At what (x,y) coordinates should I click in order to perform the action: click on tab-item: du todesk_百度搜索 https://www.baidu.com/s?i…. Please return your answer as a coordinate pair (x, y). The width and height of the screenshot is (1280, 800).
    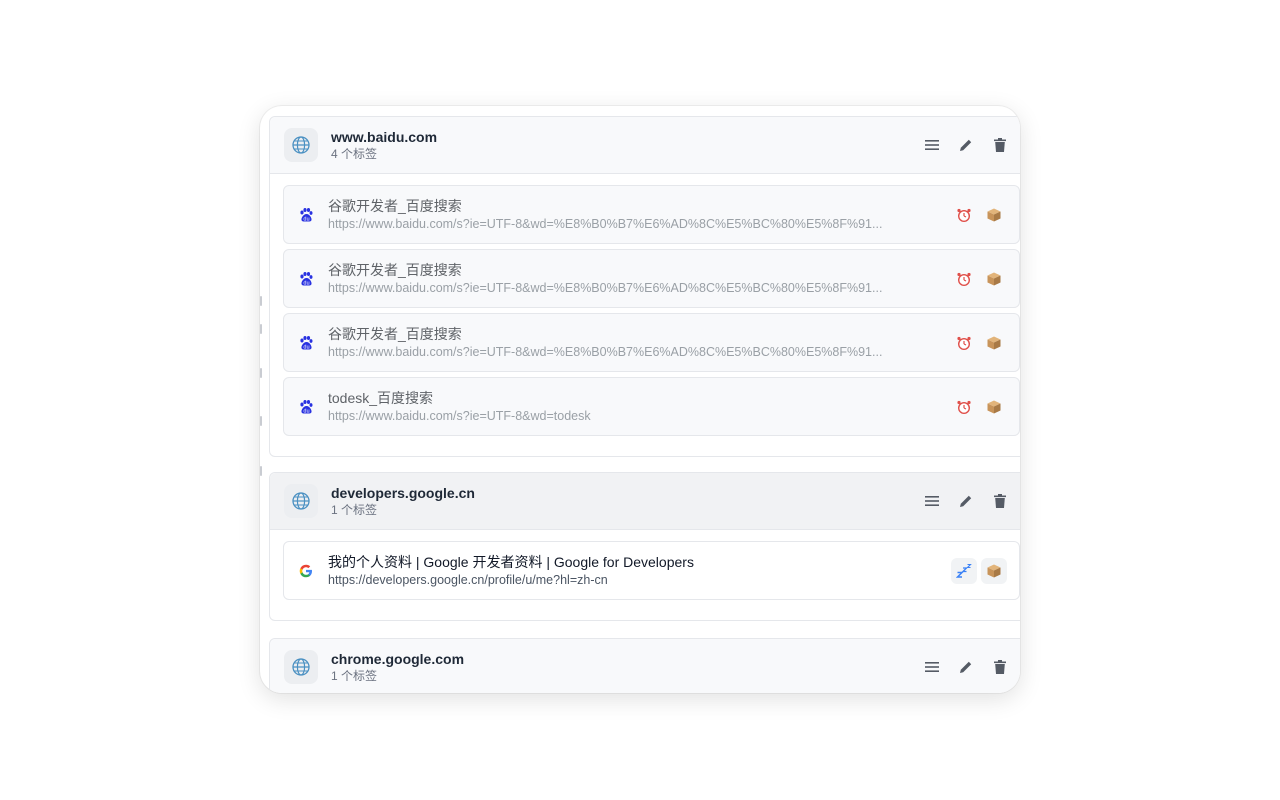
    Looking at the image, I should click on (651, 406).